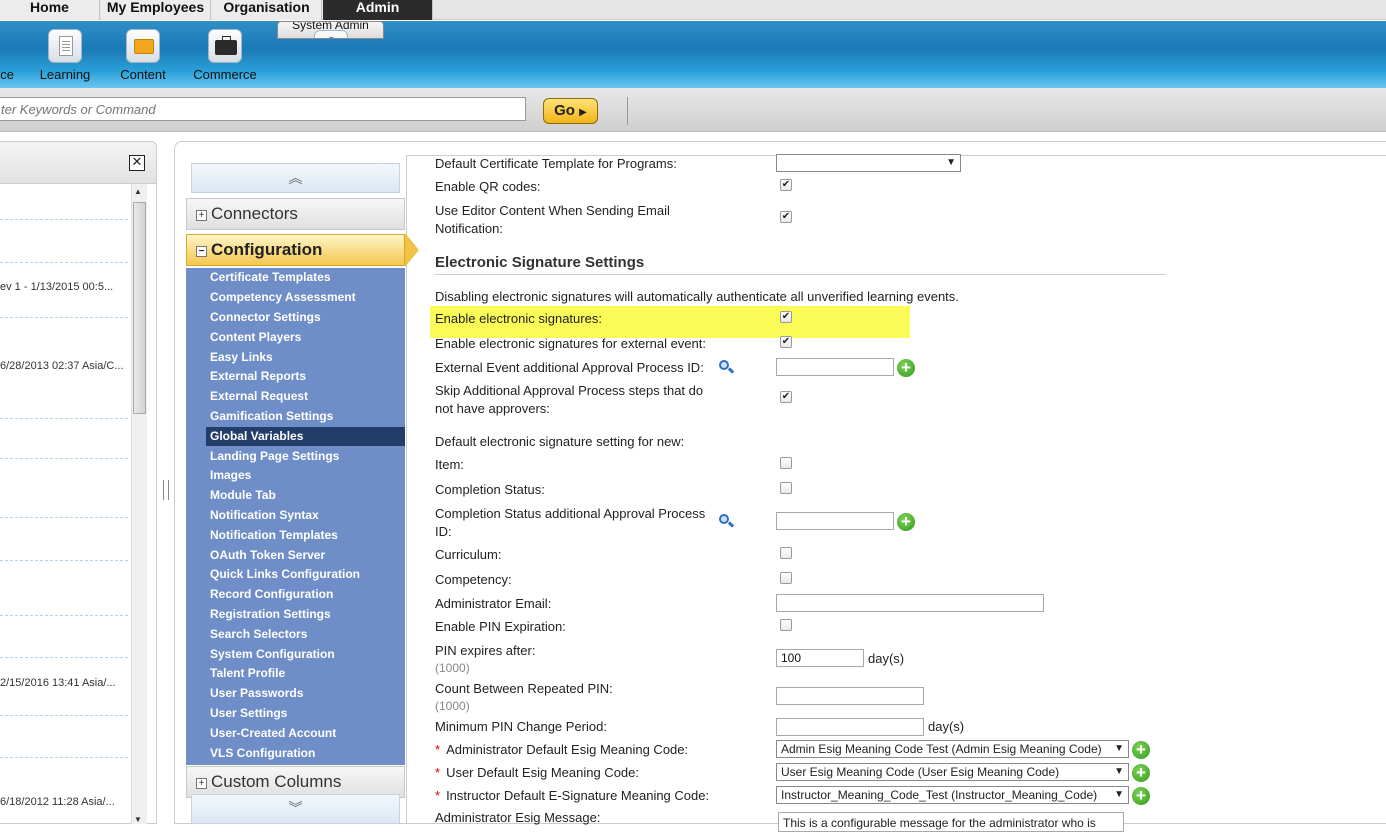 The height and width of the screenshot is (832, 1386). I want to click on nav-item-global-variables: Global Variables, so click(305, 436).